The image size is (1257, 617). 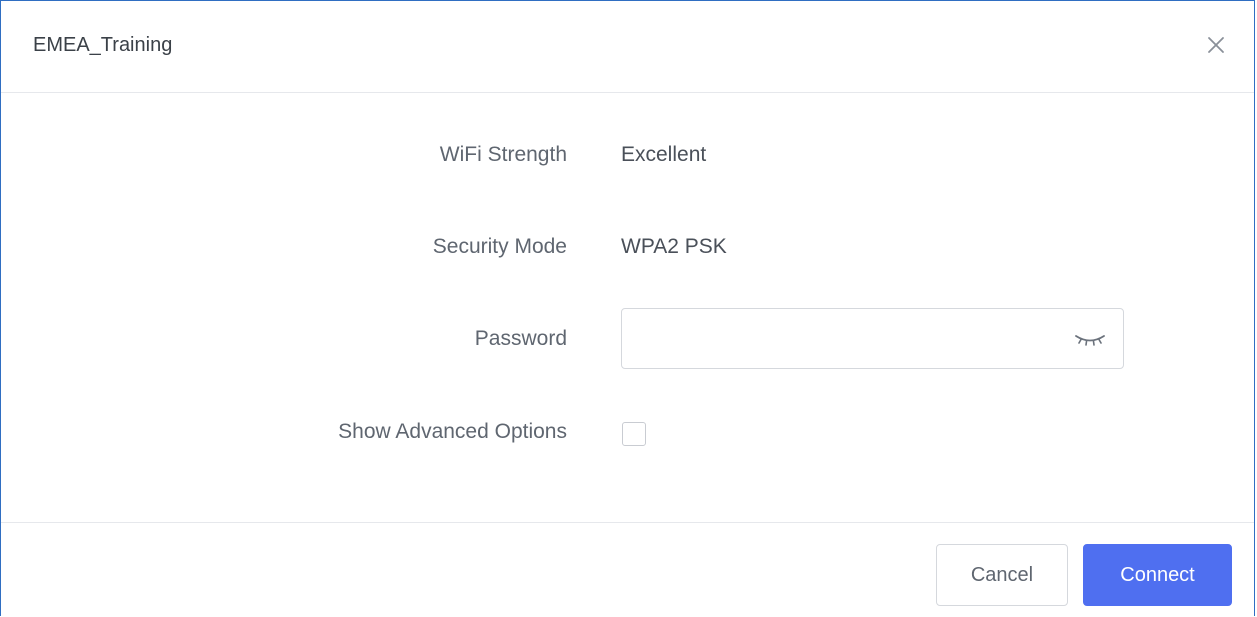 I want to click on security-mode-label: Security Mode, so click(x=499, y=246).